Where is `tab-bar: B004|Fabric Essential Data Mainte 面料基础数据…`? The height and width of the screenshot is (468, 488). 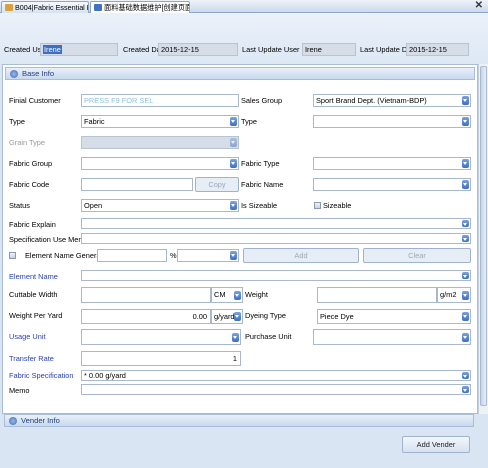
tab-bar: B004|Fabric Essential Data Mainte 面料基础数据… is located at coordinates (244, 6).